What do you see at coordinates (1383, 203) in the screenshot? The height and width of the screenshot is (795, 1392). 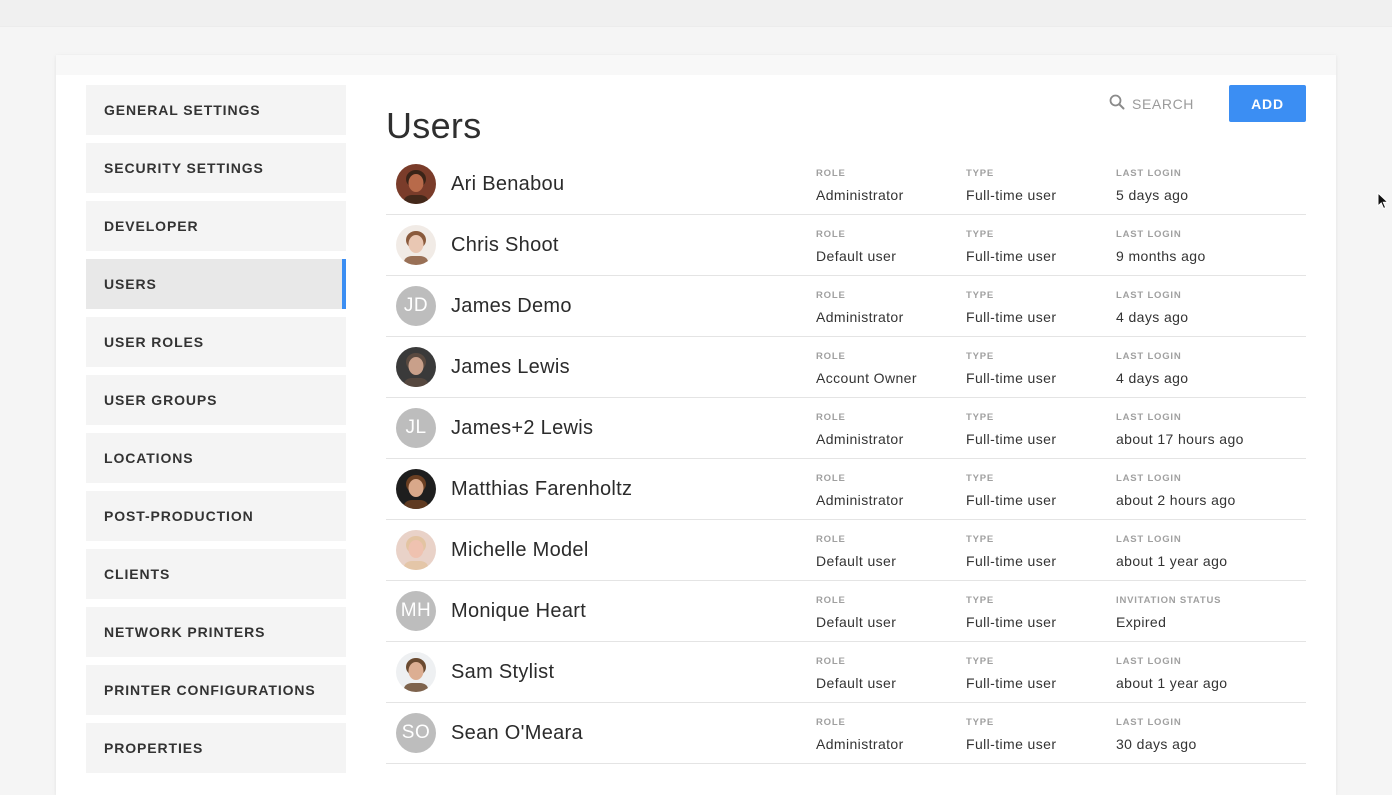 I see `mouse-pointer-icon` at bounding box center [1383, 203].